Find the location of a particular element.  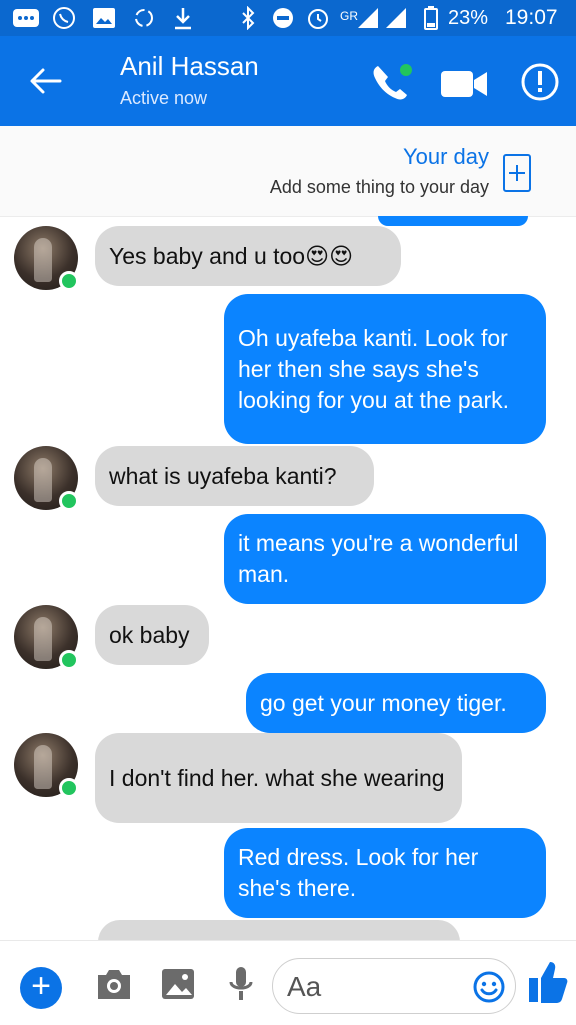

whatsapp-icon is located at coordinates (64, 18).